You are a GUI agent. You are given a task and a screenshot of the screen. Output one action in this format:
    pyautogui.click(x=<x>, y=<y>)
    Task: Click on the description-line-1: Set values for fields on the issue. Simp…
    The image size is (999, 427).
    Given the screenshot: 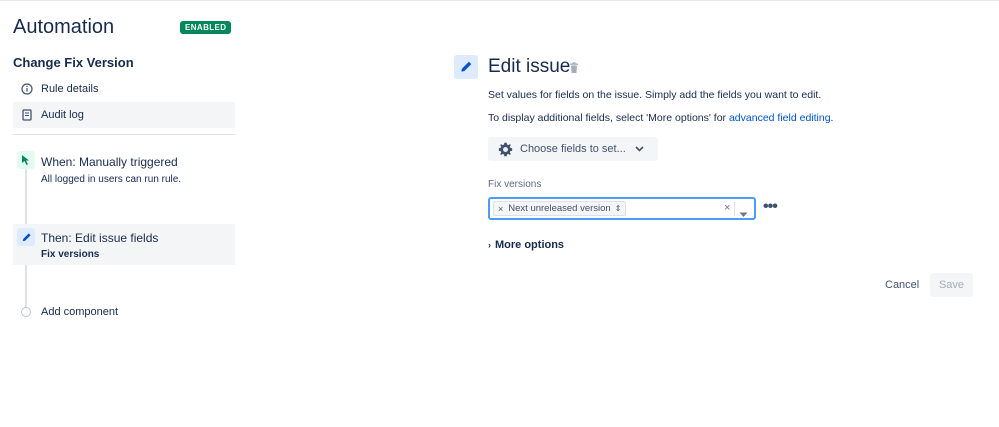 What is the action you would take?
    pyautogui.click(x=655, y=95)
    